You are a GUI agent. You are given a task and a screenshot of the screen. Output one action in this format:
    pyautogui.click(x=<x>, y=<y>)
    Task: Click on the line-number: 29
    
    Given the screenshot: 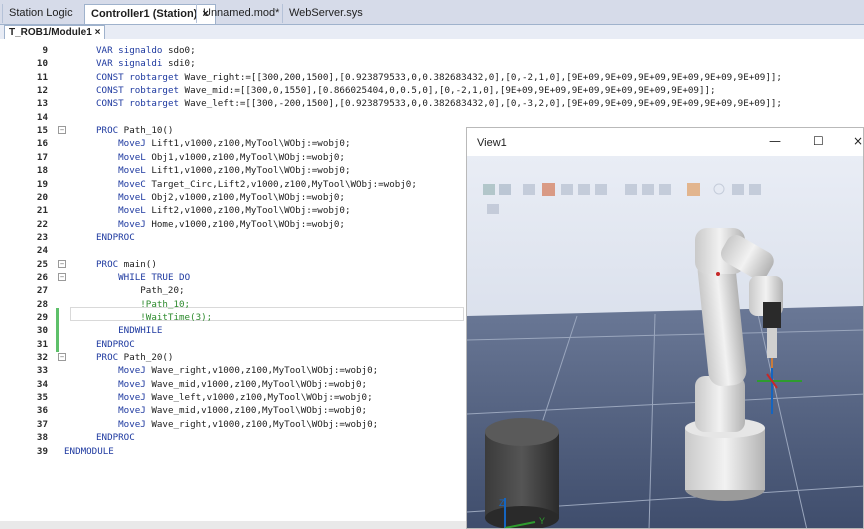 What is the action you would take?
    pyautogui.click(x=42, y=317)
    